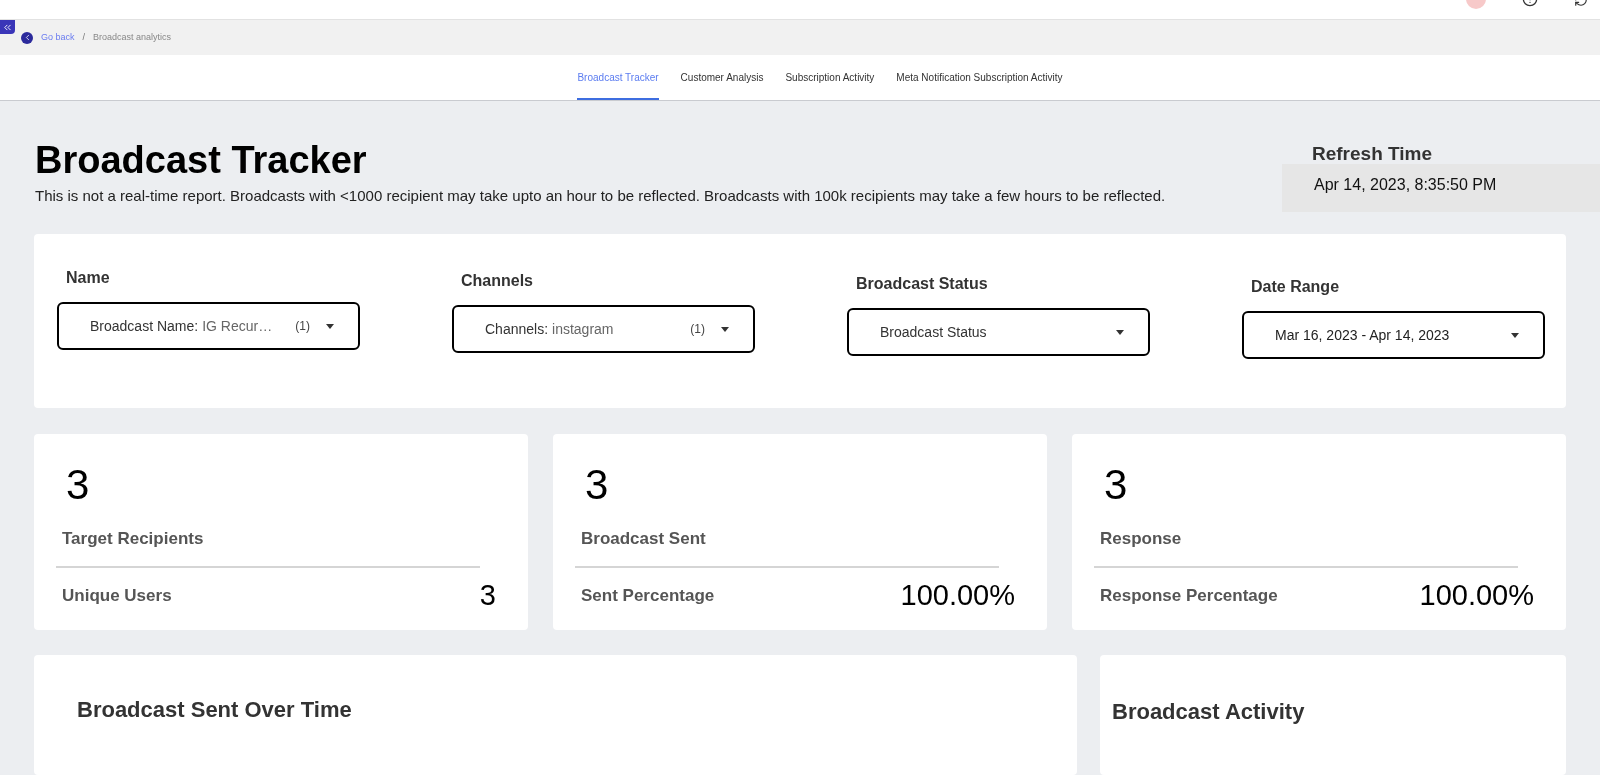  What do you see at coordinates (1406, 184) in the screenshot?
I see `refresh-time-value: Apr 14, 2023, 8:35:50 PM` at bounding box center [1406, 184].